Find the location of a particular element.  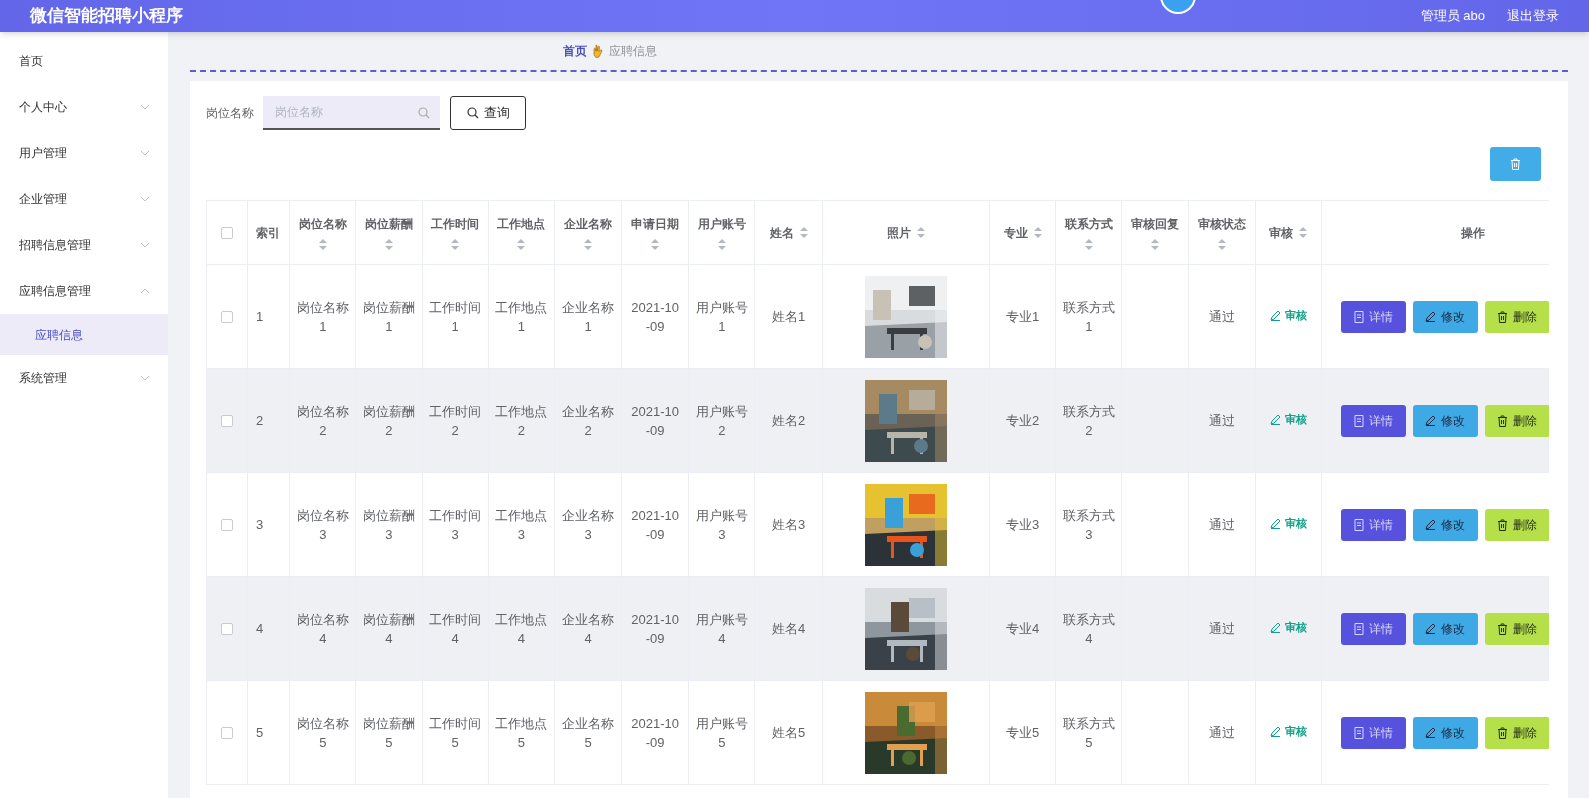

table-cell-text: 3 is located at coordinates (260, 524).